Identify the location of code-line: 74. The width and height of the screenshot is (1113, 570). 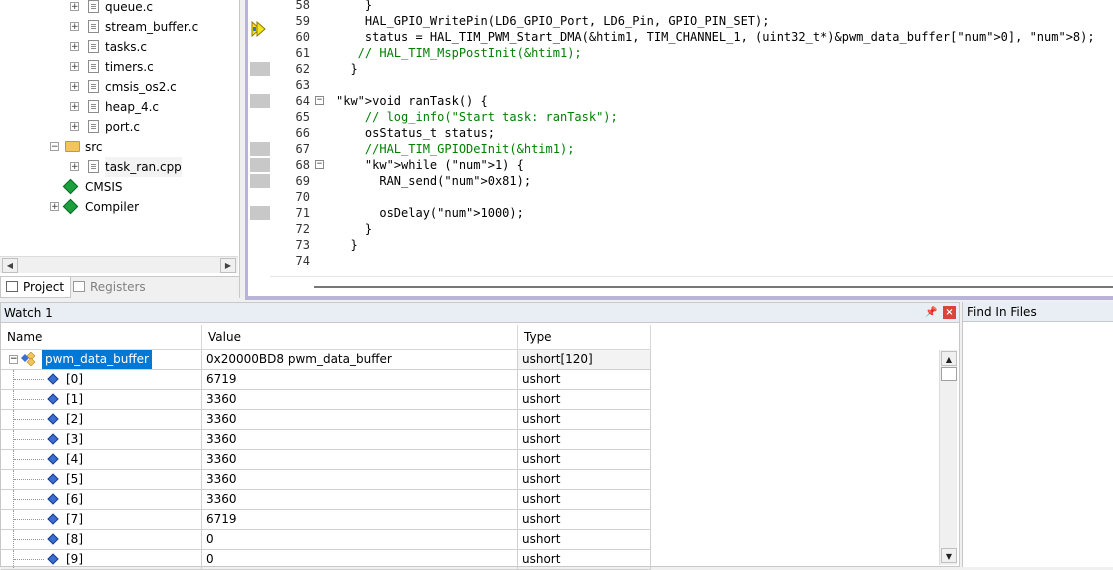
(690, 261).